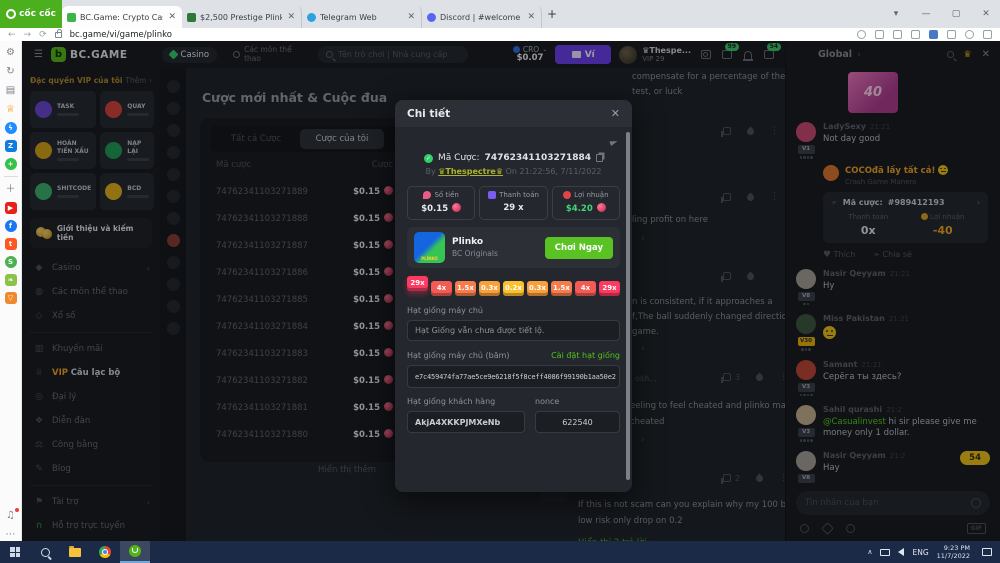  Describe the element at coordinates (529, 54) in the screenshot. I see `currency-selector: CRO ⌄ $0.07` at that location.